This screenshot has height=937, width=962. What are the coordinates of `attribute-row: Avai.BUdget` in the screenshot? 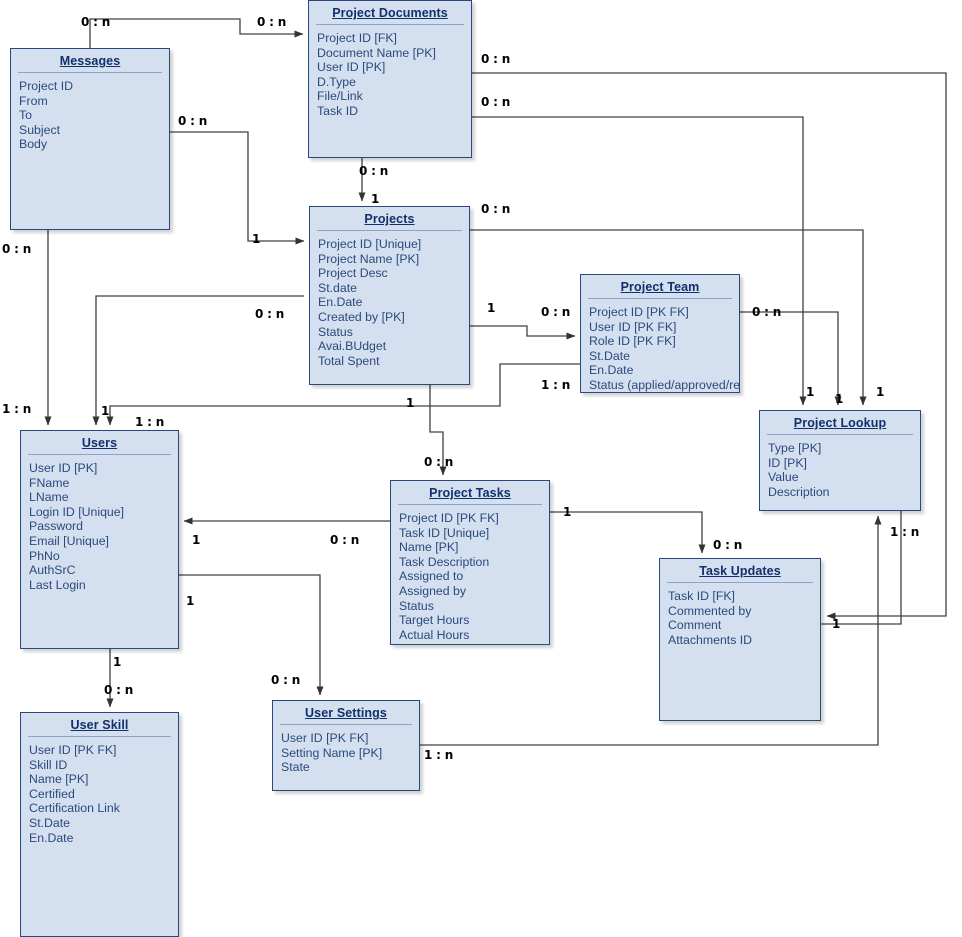 It's located at (352, 346).